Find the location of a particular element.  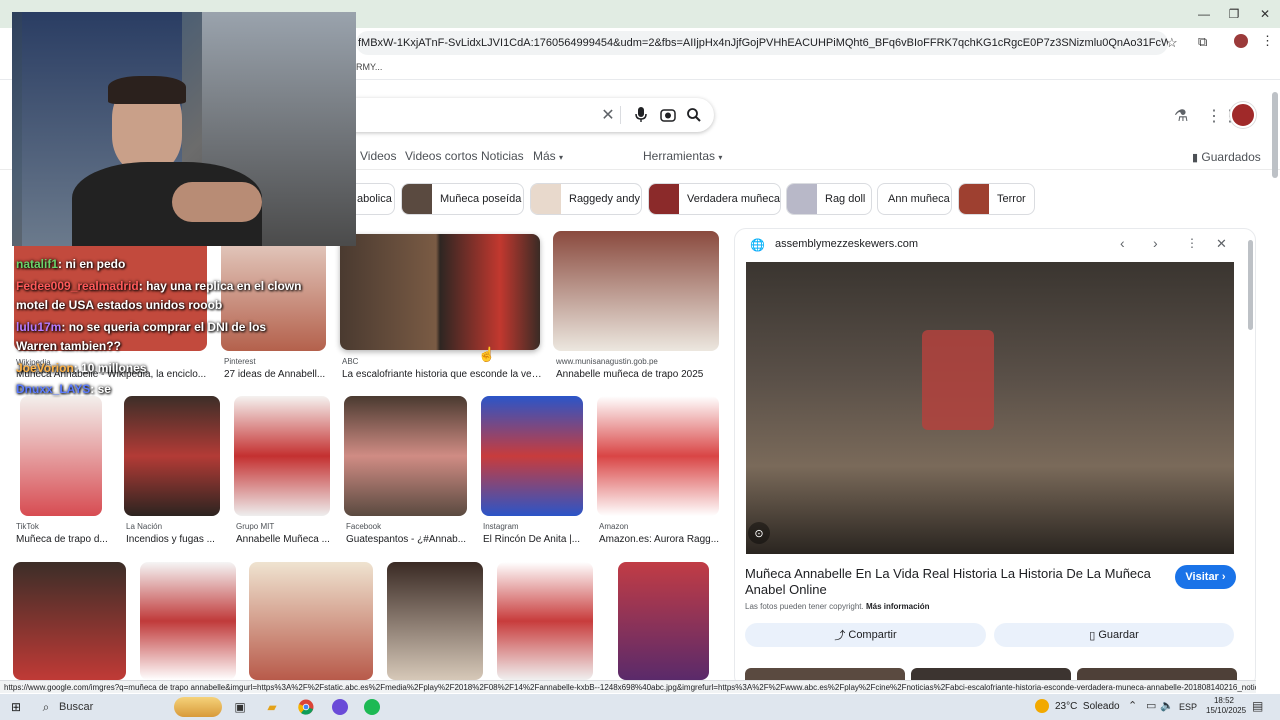

tab-short-videos: Videos cortos is located at coordinates (441, 156).